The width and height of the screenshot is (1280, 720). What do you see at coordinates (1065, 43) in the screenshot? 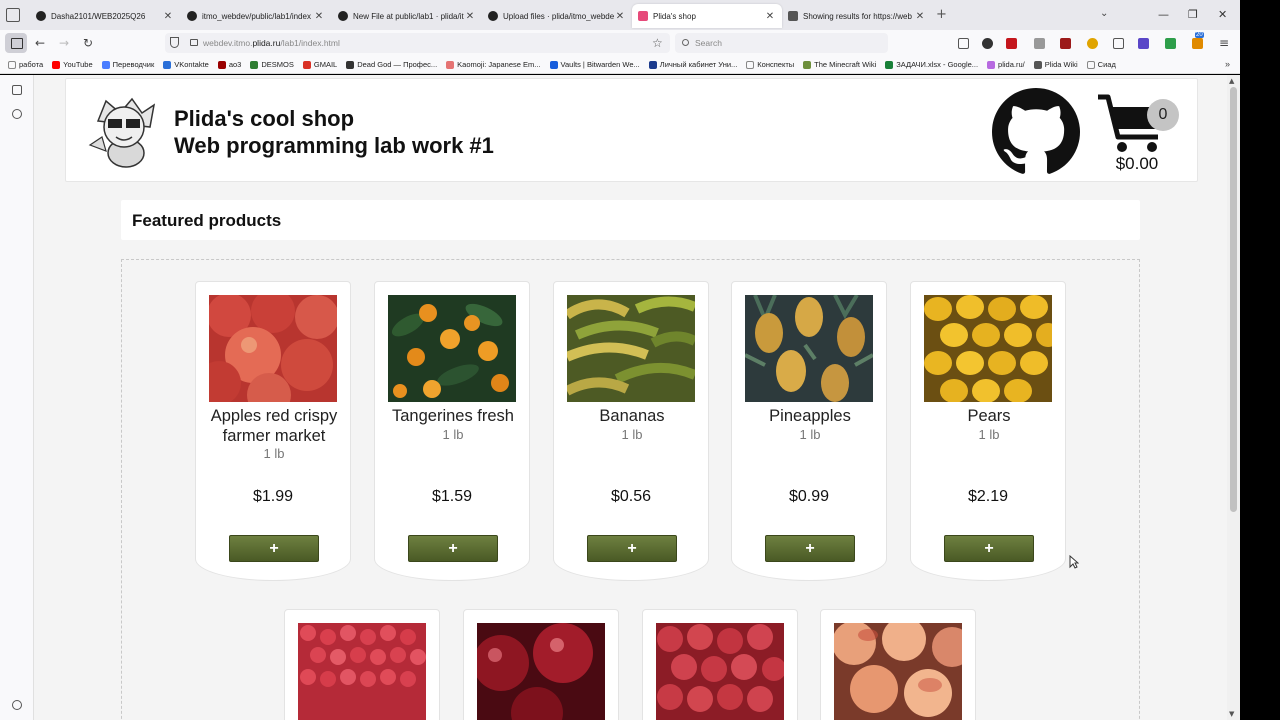
I see `ublock-icon` at bounding box center [1065, 43].